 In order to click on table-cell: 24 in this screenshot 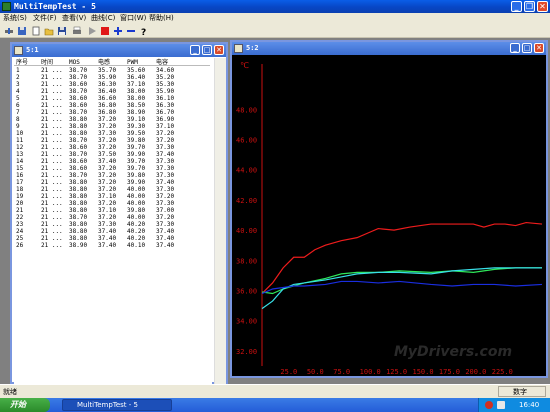, I will do `click(20, 231)`.